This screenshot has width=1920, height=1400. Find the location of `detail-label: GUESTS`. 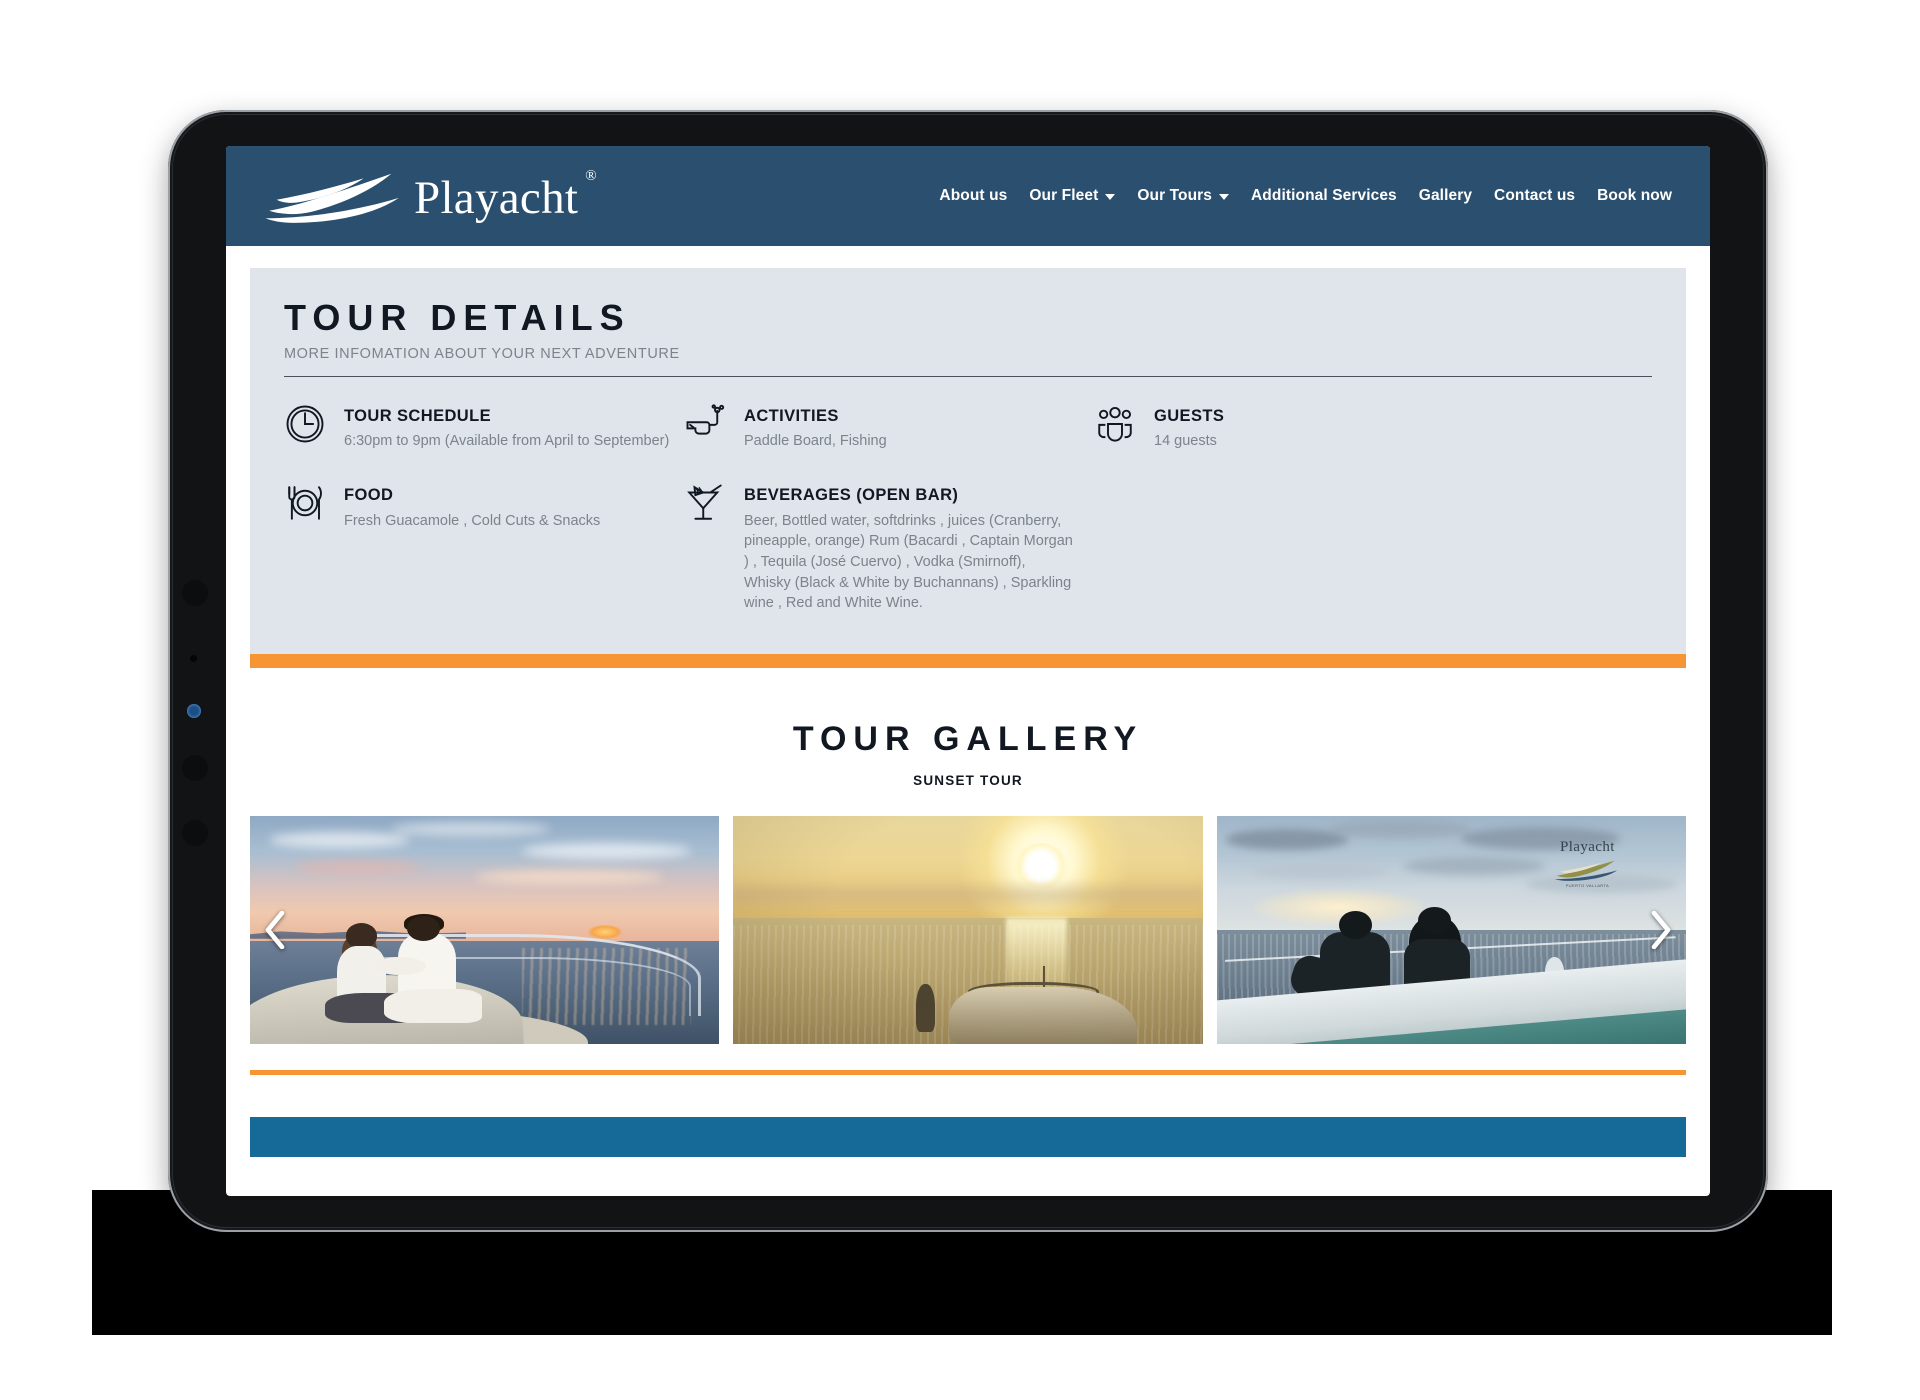

detail-label: GUESTS is located at coordinates (1189, 415).